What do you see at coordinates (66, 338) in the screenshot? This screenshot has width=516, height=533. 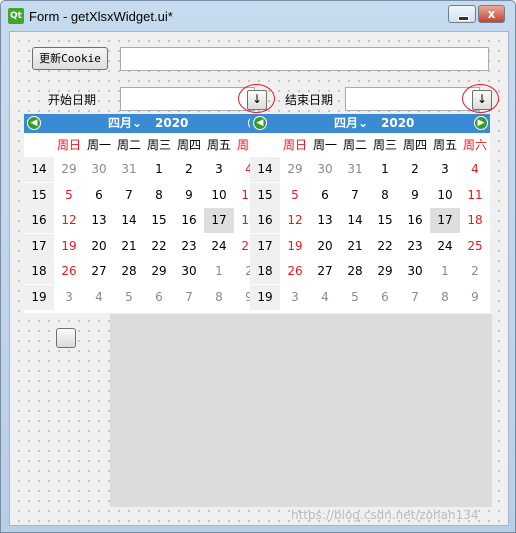 I see `checkbox` at bounding box center [66, 338].